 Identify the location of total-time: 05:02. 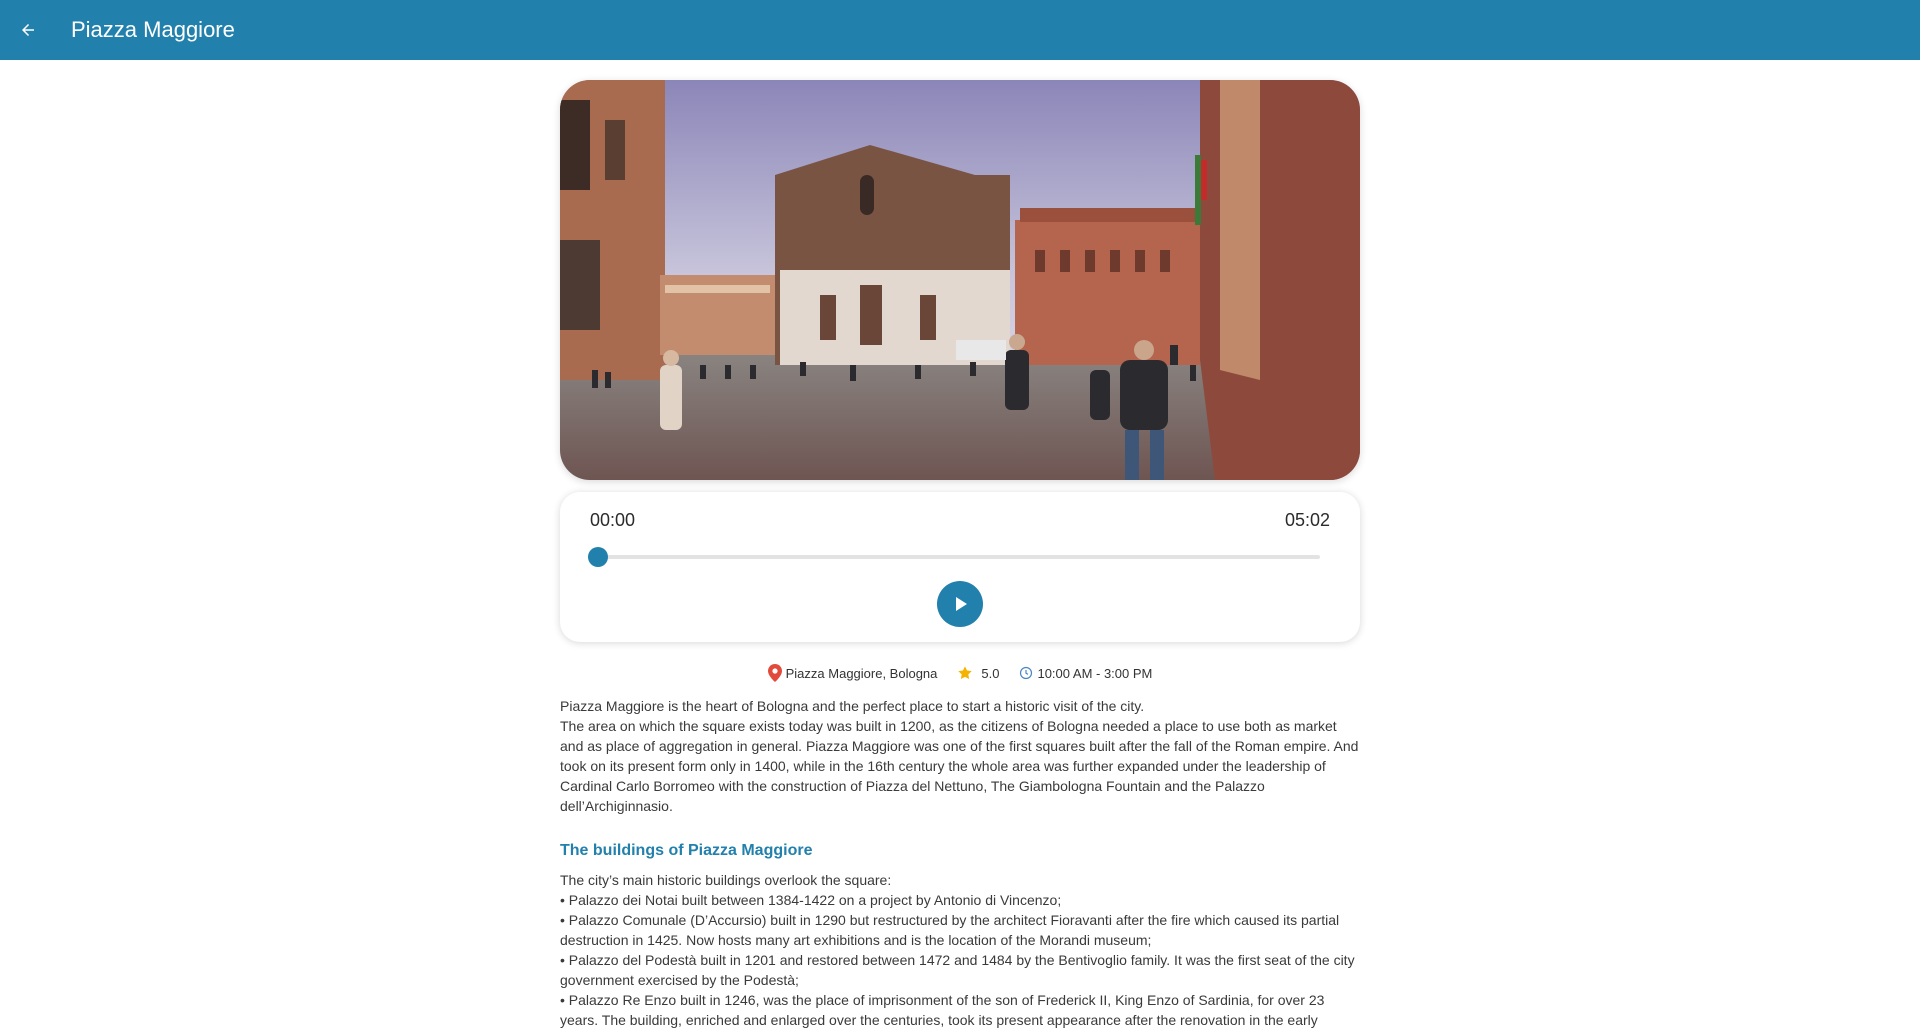
(1307, 520).